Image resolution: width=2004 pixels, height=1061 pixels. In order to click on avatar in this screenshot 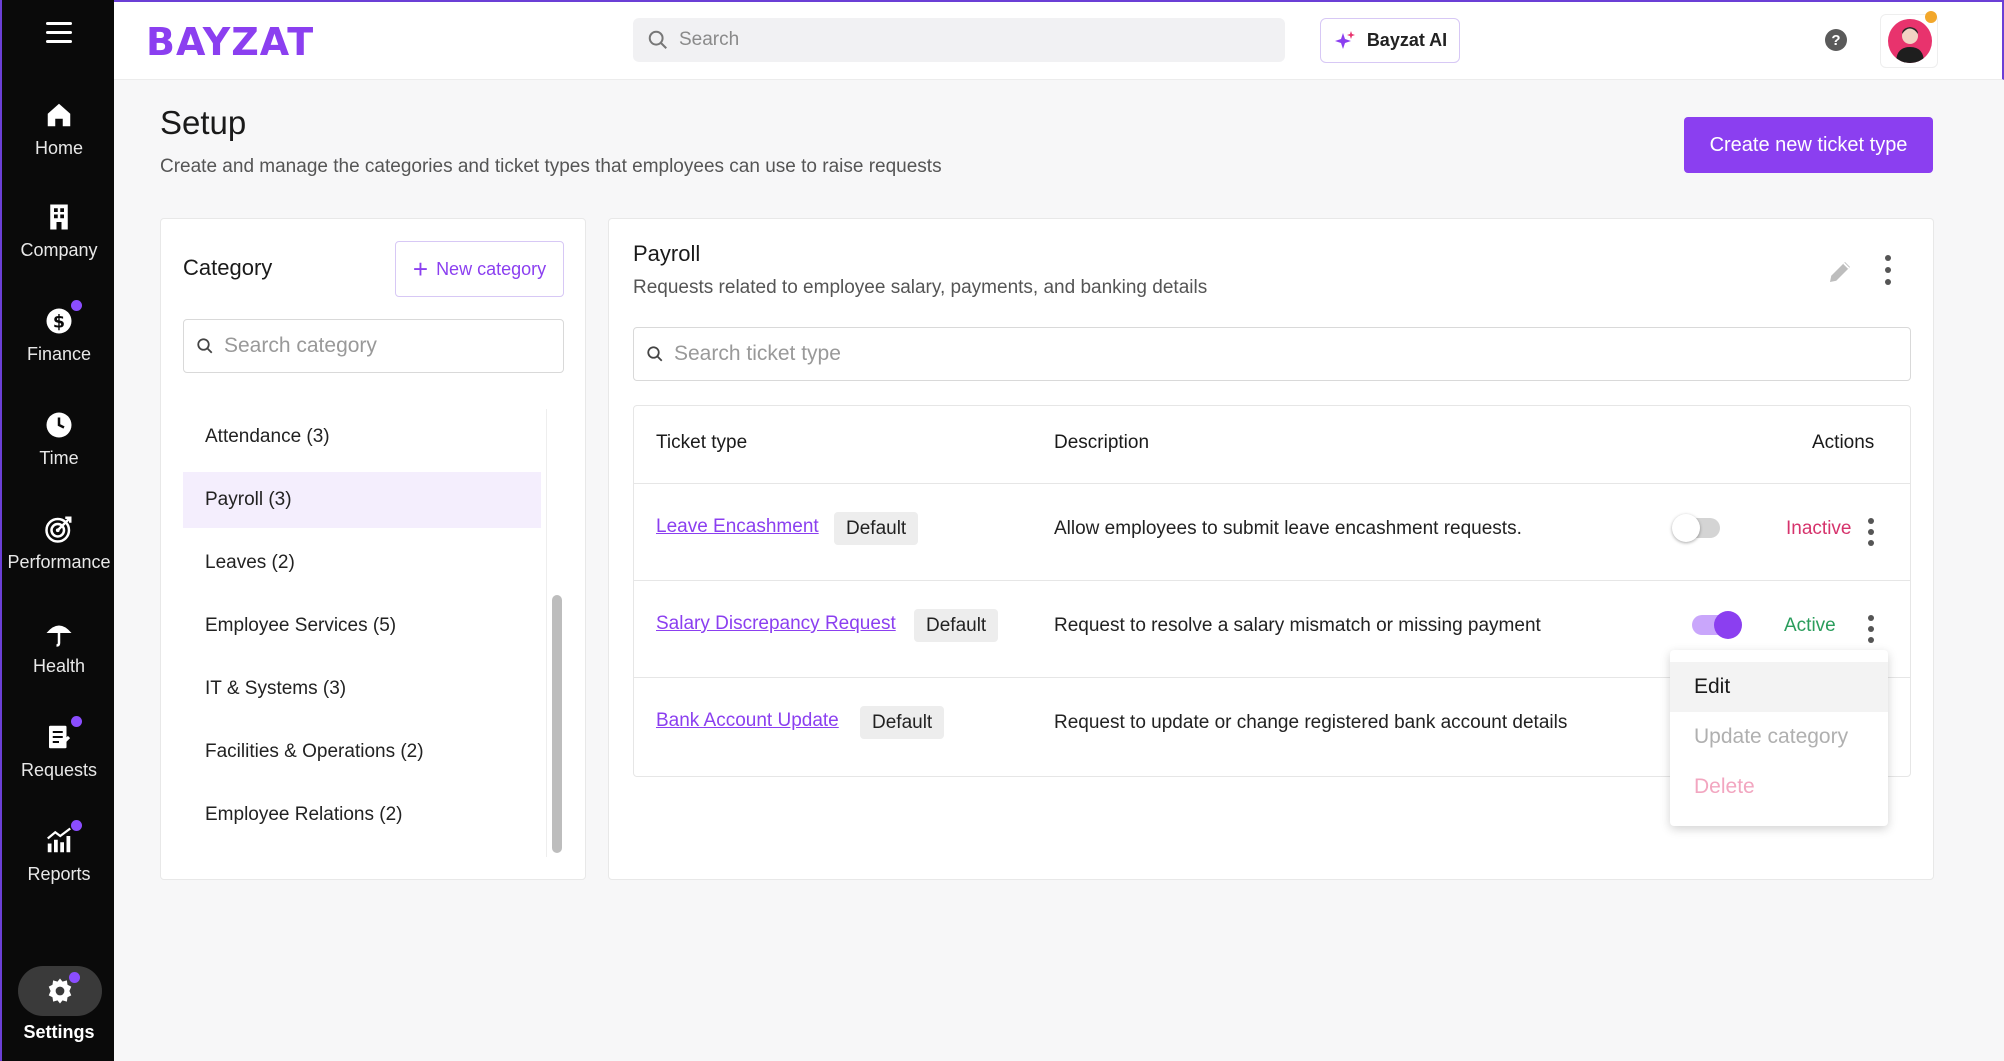, I will do `click(1910, 41)`.